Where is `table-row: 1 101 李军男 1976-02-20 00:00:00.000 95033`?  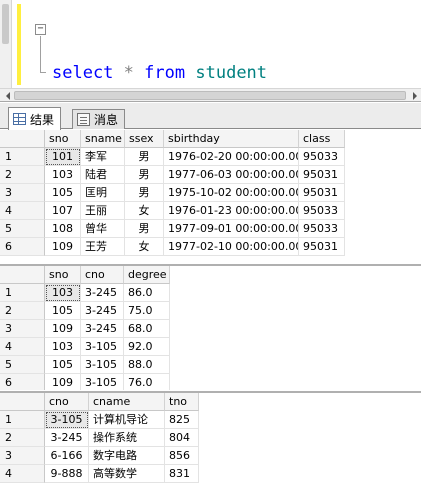 table-row: 1 101 李军男 1976-02-20 00:00:00.000 95033 is located at coordinates (172, 157).